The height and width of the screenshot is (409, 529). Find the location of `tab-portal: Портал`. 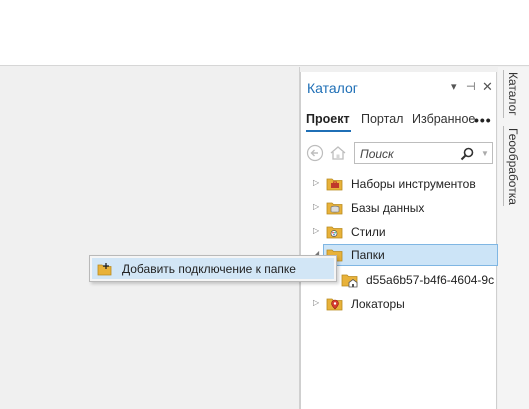

tab-portal: Портал is located at coordinates (382, 119).